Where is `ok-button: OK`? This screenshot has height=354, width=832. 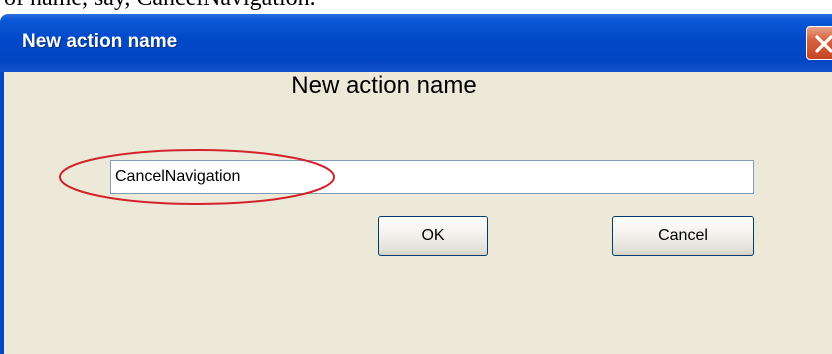 ok-button: OK is located at coordinates (433, 236).